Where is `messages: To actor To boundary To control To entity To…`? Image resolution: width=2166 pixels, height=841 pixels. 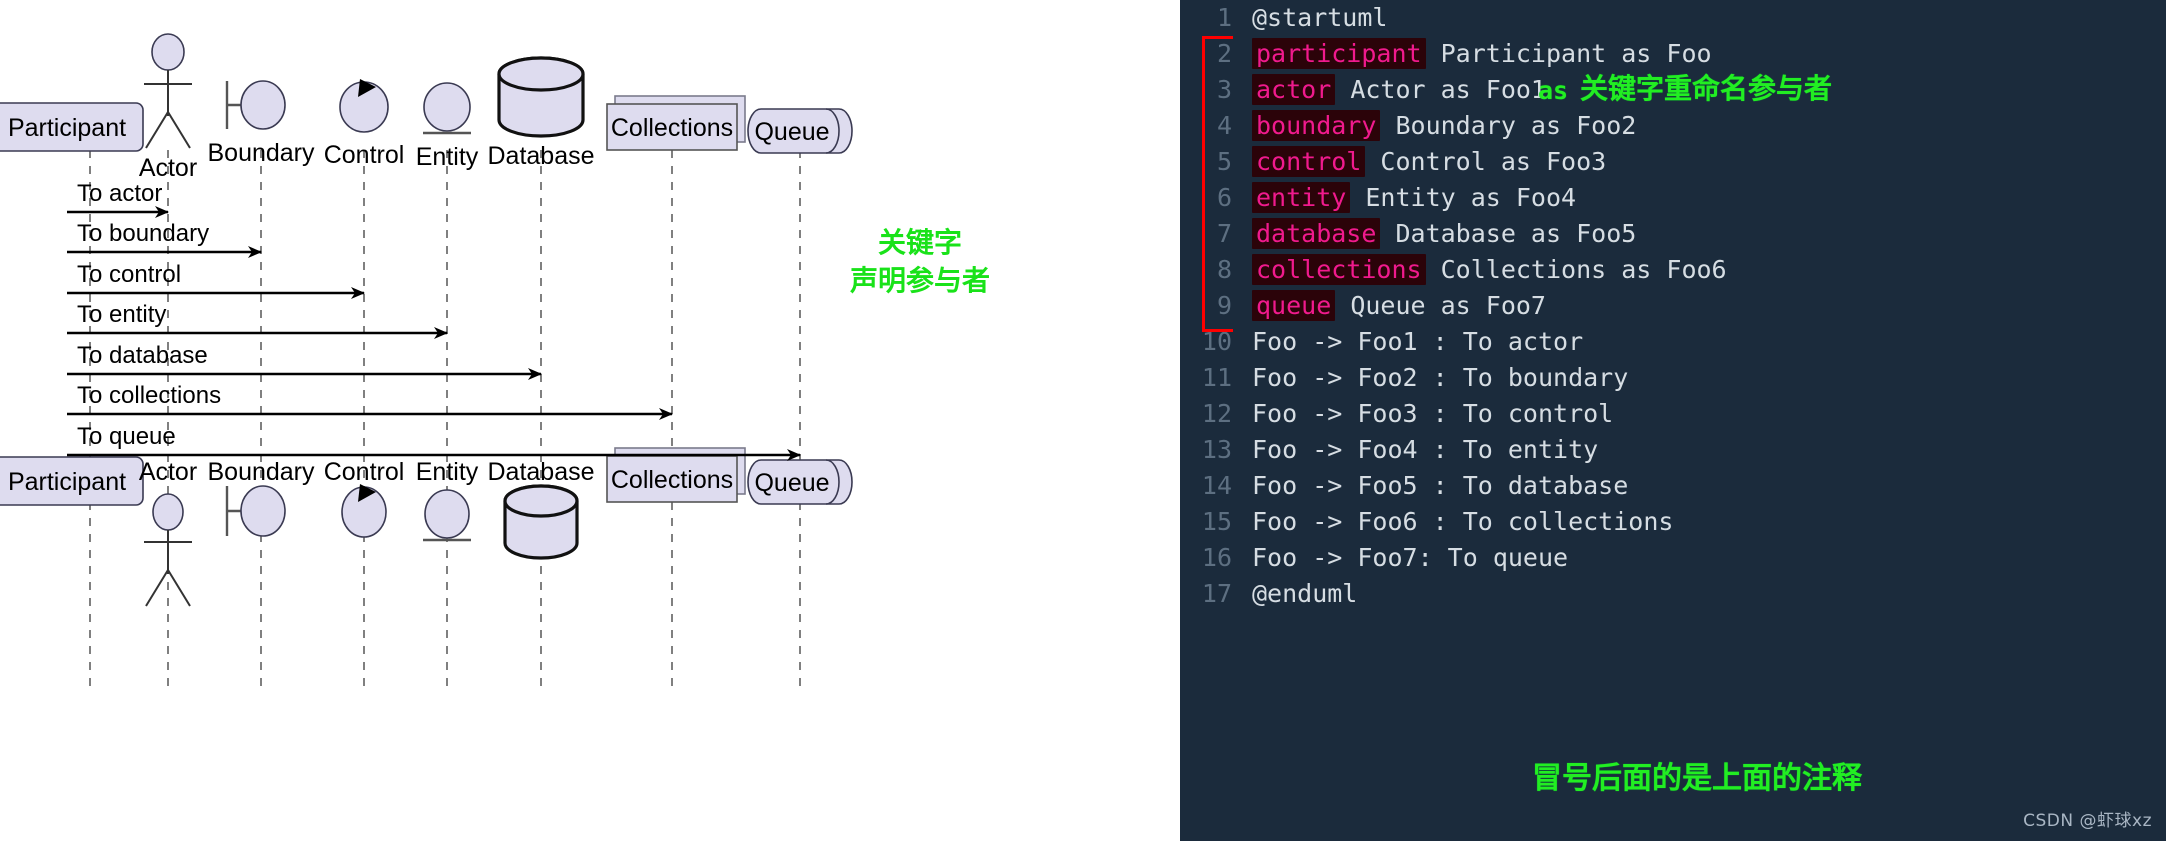
messages: To actor To boundary To control To entity To… is located at coordinates (434, 320).